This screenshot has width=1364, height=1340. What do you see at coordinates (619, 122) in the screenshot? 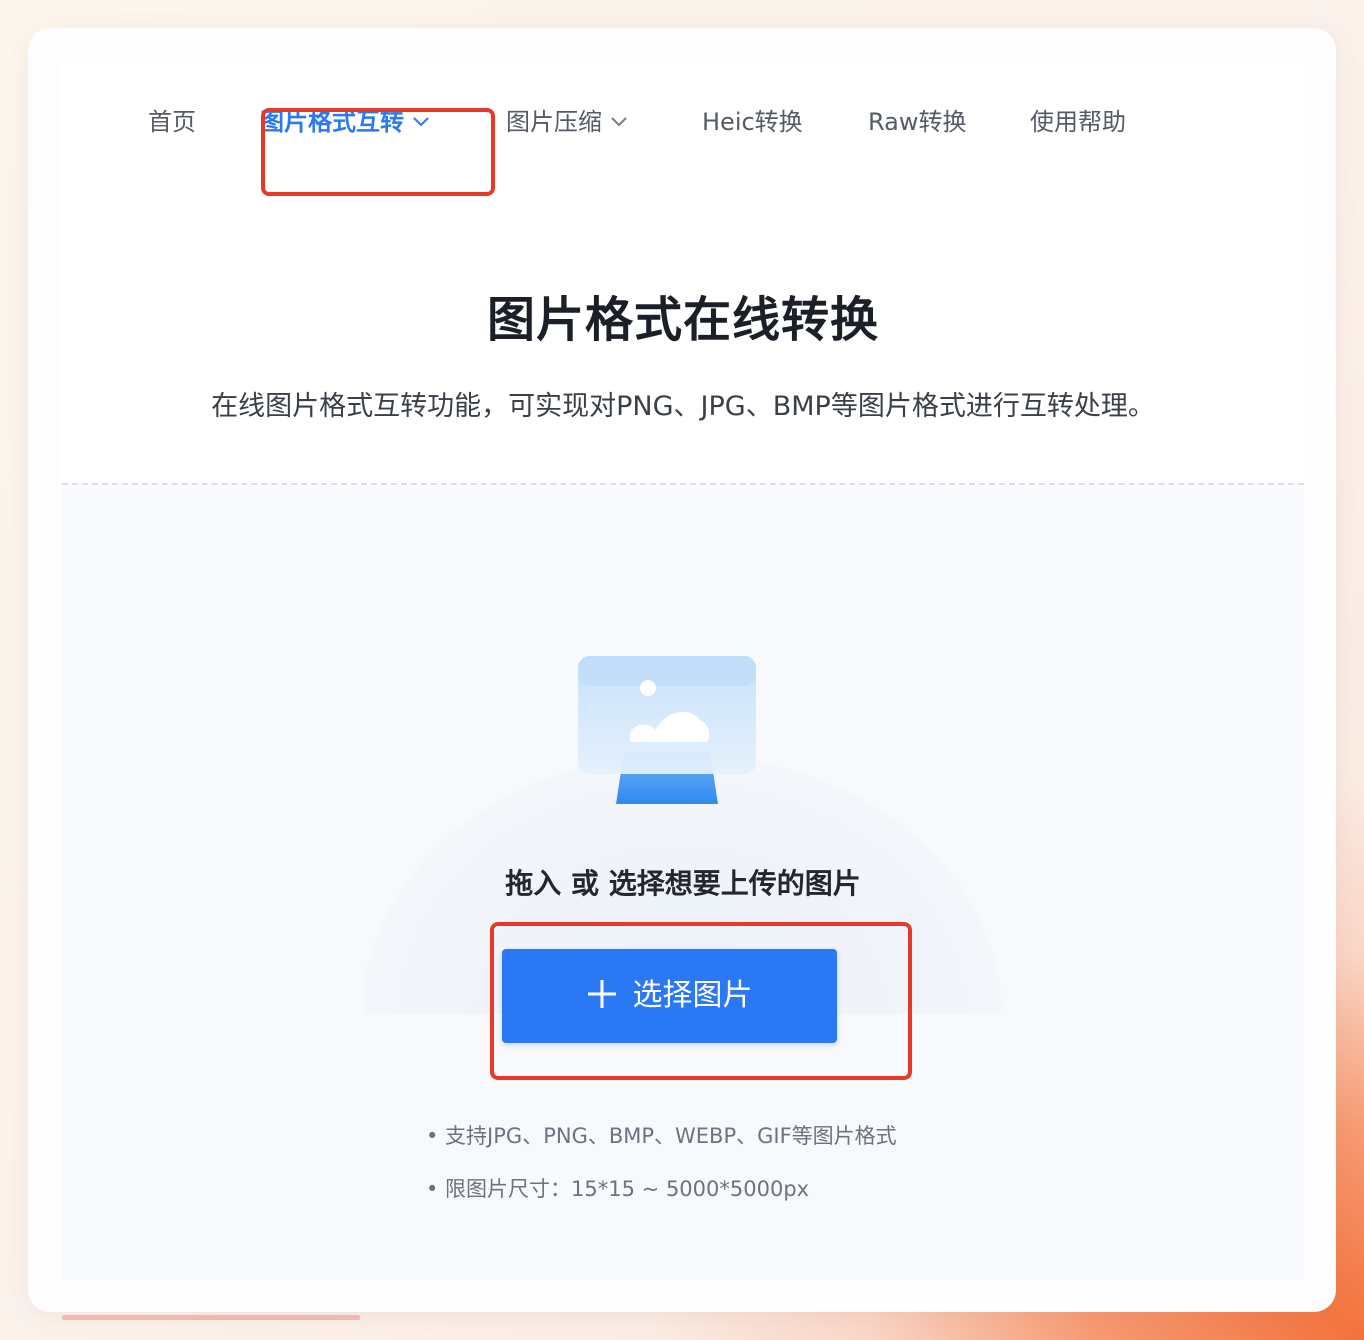
I see `chevron-down-icon` at bounding box center [619, 122].